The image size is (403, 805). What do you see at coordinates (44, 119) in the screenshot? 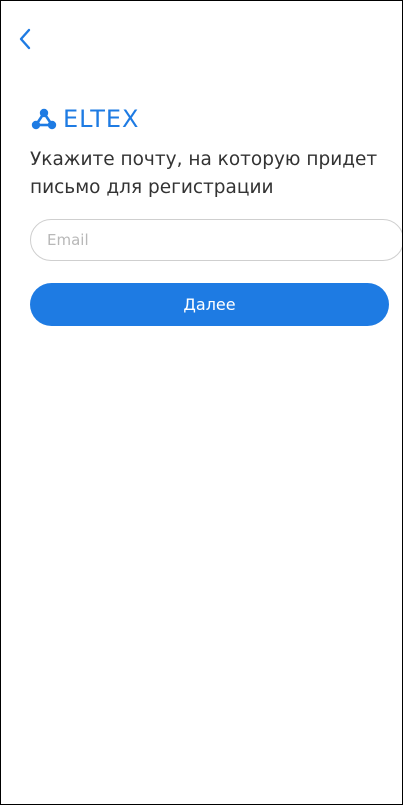
I see `eltex-nodes-icon` at bounding box center [44, 119].